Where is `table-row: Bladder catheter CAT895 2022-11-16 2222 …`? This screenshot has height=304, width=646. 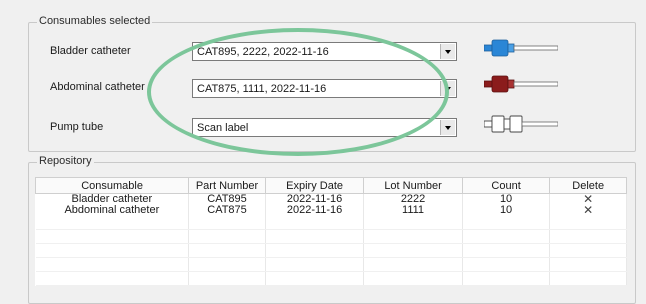
table-row: Bladder catheter CAT895 2022-11-16 2222 … is located at coordinates (331, 199).